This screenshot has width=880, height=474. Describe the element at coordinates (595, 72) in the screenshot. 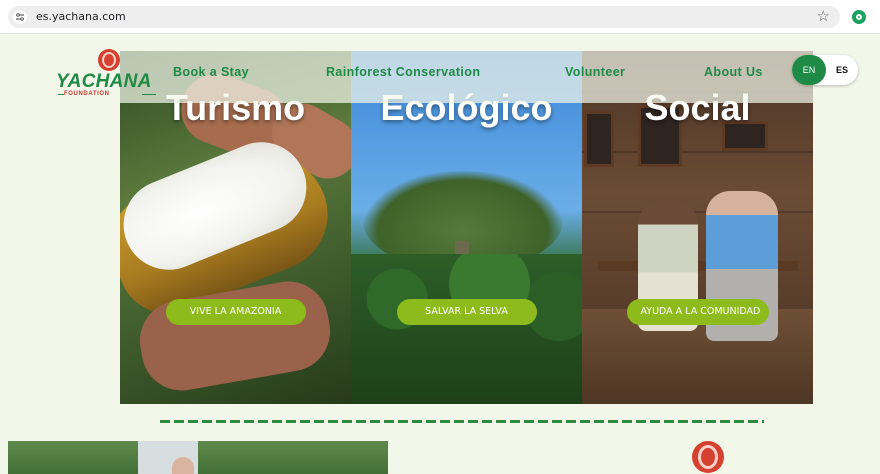

I see `nav-volunteer: Volunteer` at that location.